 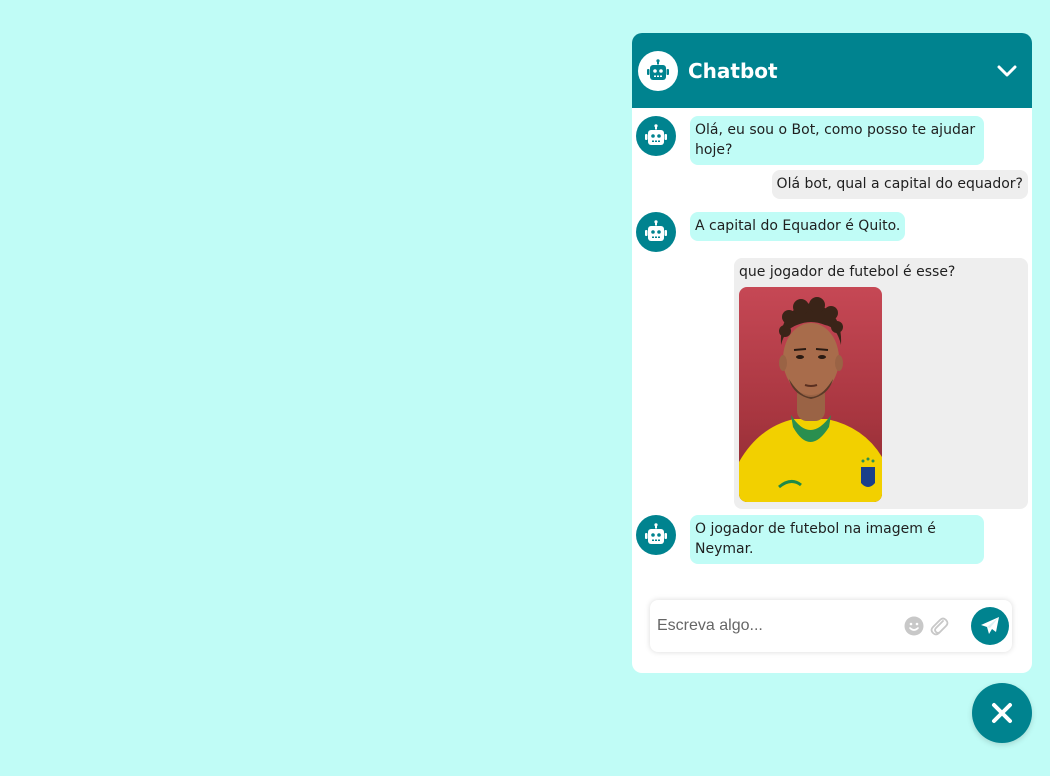 What do you see at coordinates (837, 539) in the screenshot?
I see `message-text: O jogador de futebol na imagem é Neymar.` at bounding box center [837, 539].